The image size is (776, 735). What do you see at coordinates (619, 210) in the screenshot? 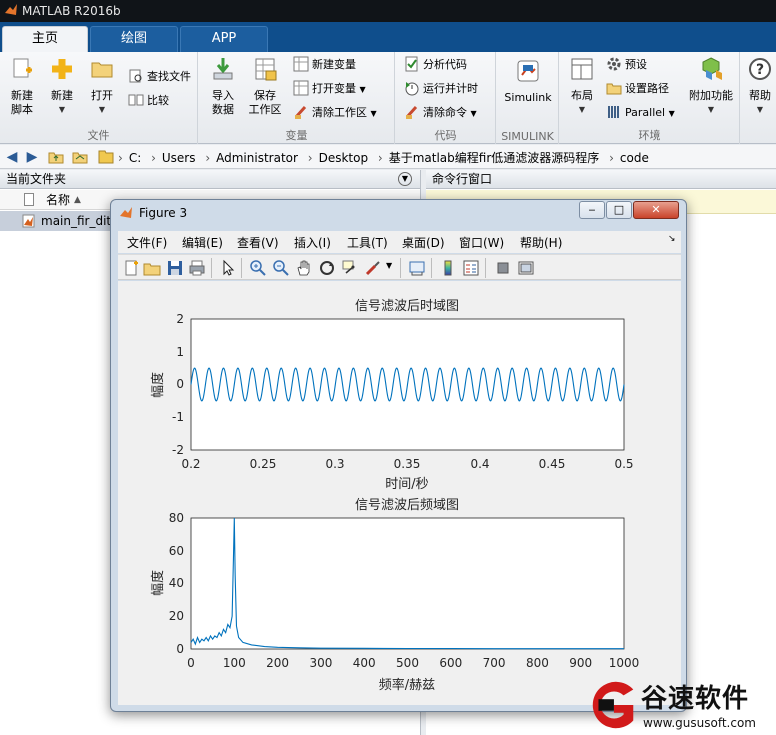
I see `maximize-button: □` at bounding box center [619, 210].